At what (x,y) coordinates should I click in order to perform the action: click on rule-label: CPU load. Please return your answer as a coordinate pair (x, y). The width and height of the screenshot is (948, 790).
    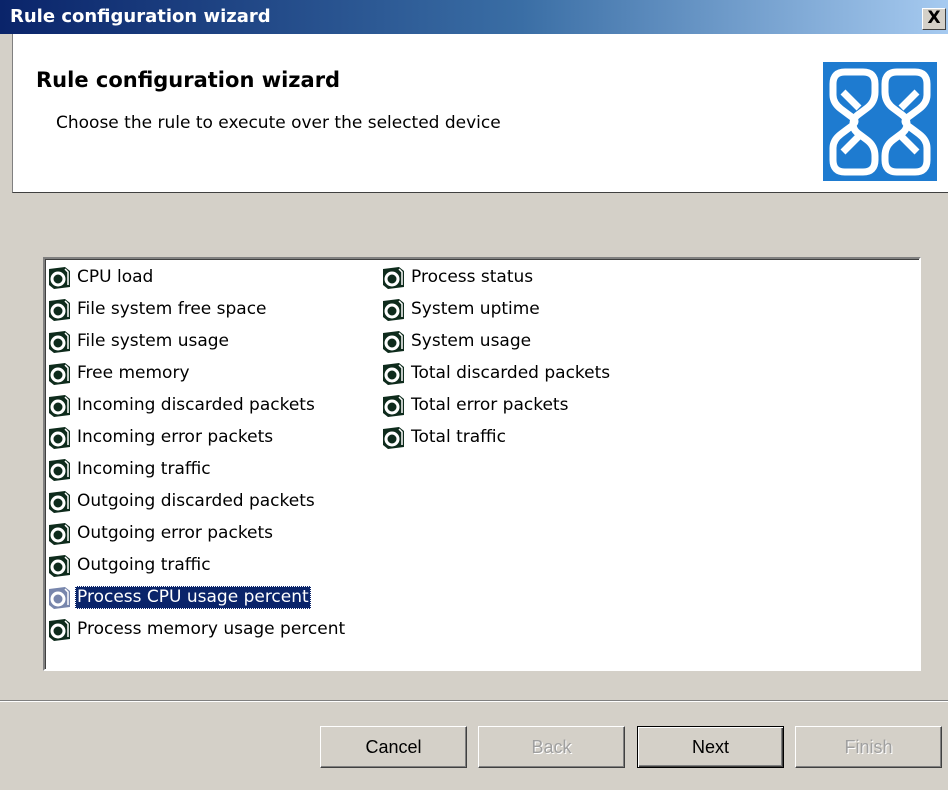
    Looking at the image, I should click on (115, 277).